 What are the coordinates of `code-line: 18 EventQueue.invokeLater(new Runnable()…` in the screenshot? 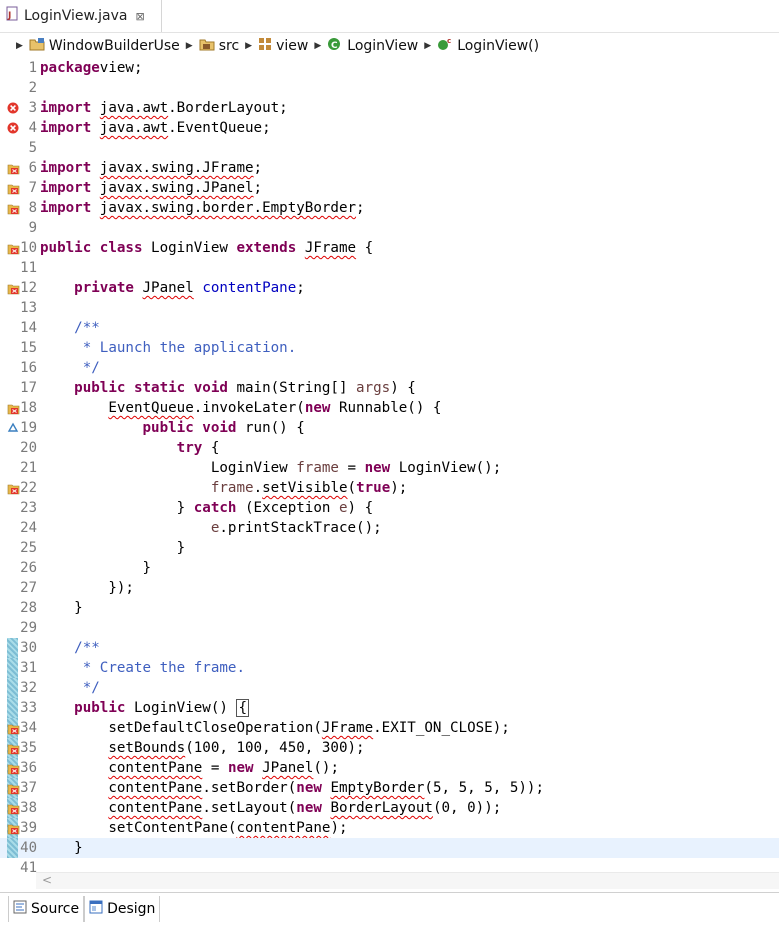 It's located at (389, 408).